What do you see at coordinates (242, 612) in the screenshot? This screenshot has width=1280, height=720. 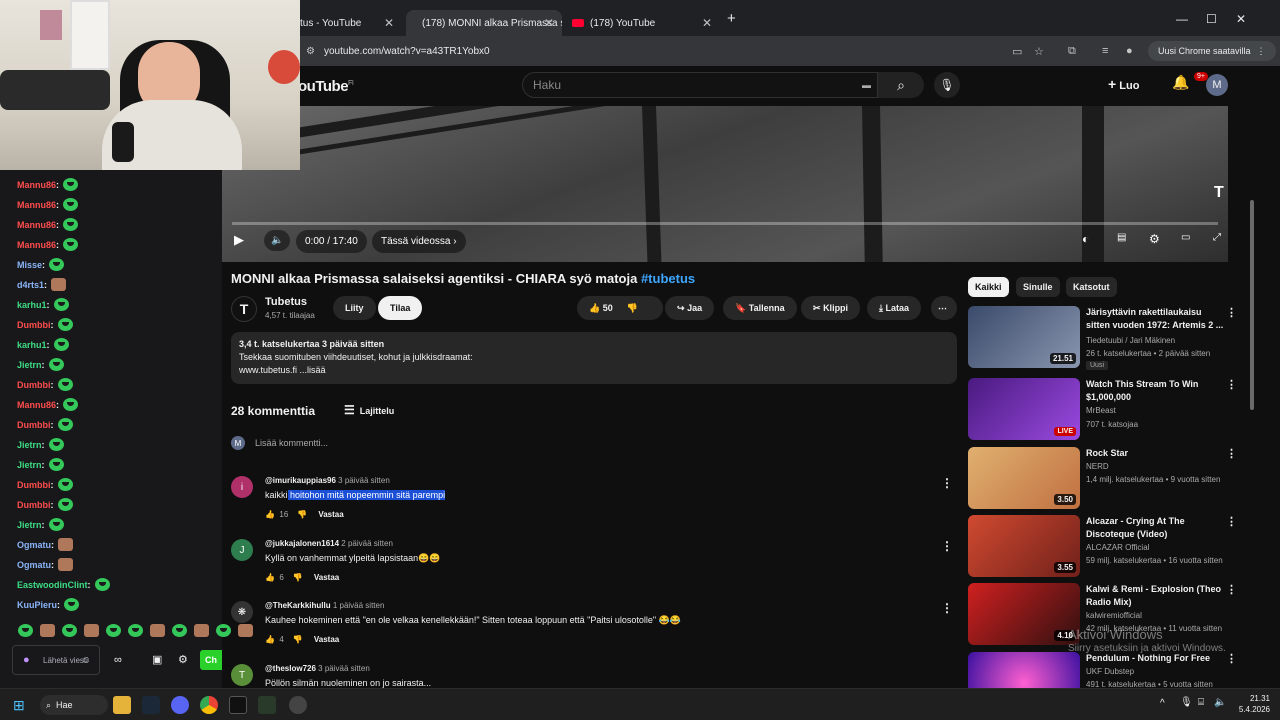 I see `commenter-avatar: ❋` at bounding box center [242, 612].